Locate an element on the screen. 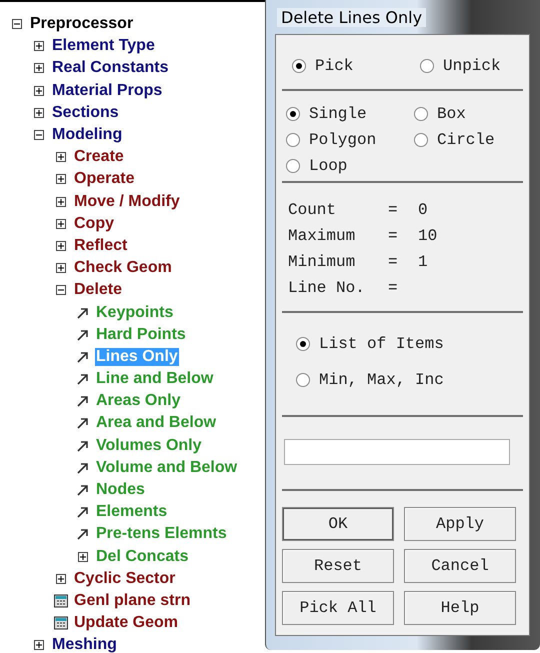  dialog-button: Help is located at coordinates (460, 608).